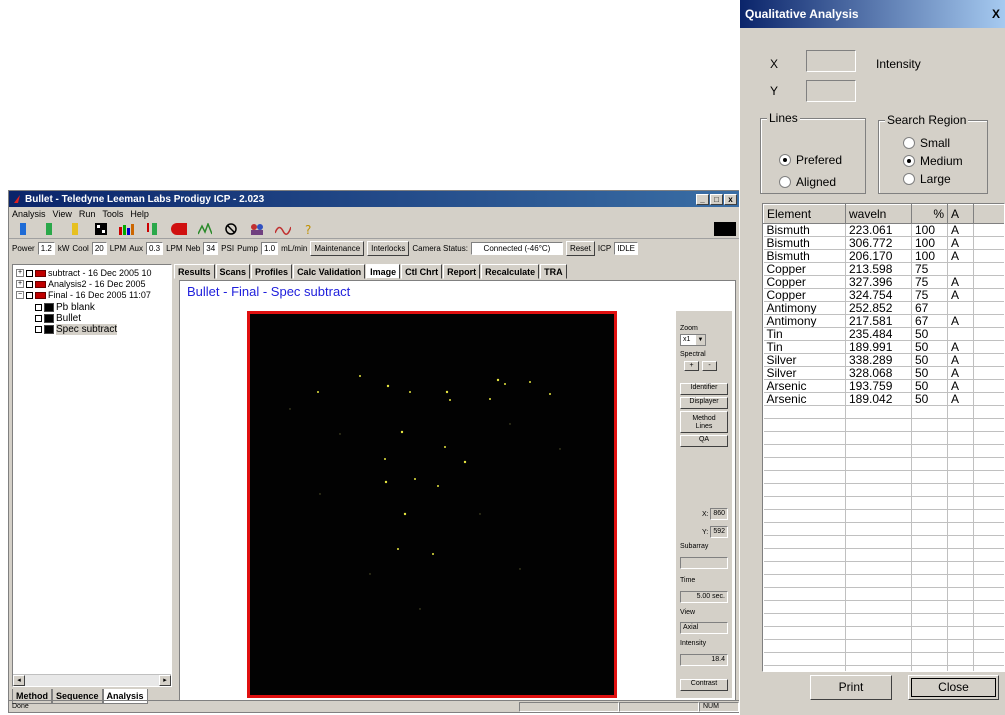 This screenshot has height=715, width=1005. I want to click on tab-results: Results, so click(194, 271).